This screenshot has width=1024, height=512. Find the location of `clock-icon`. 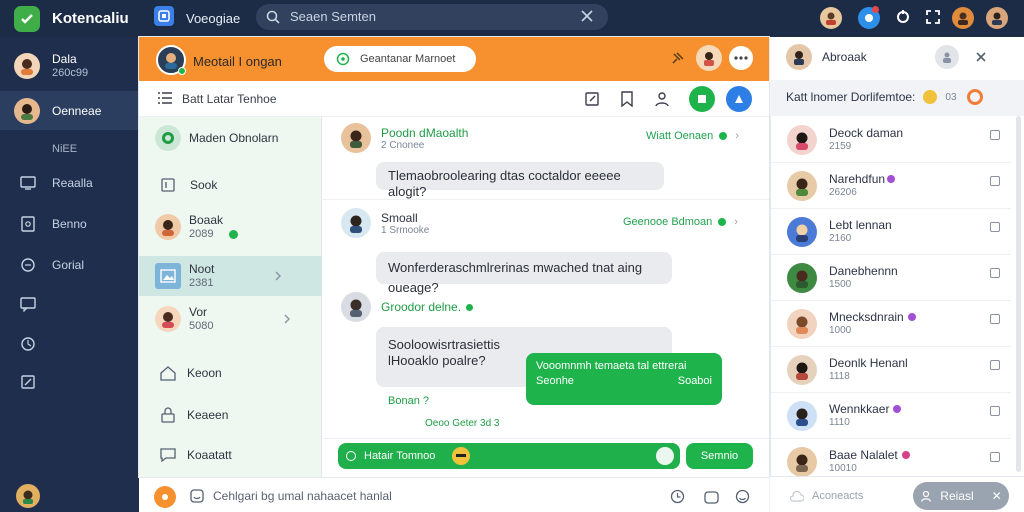

clock-icon is located at coordinates (677, 496).